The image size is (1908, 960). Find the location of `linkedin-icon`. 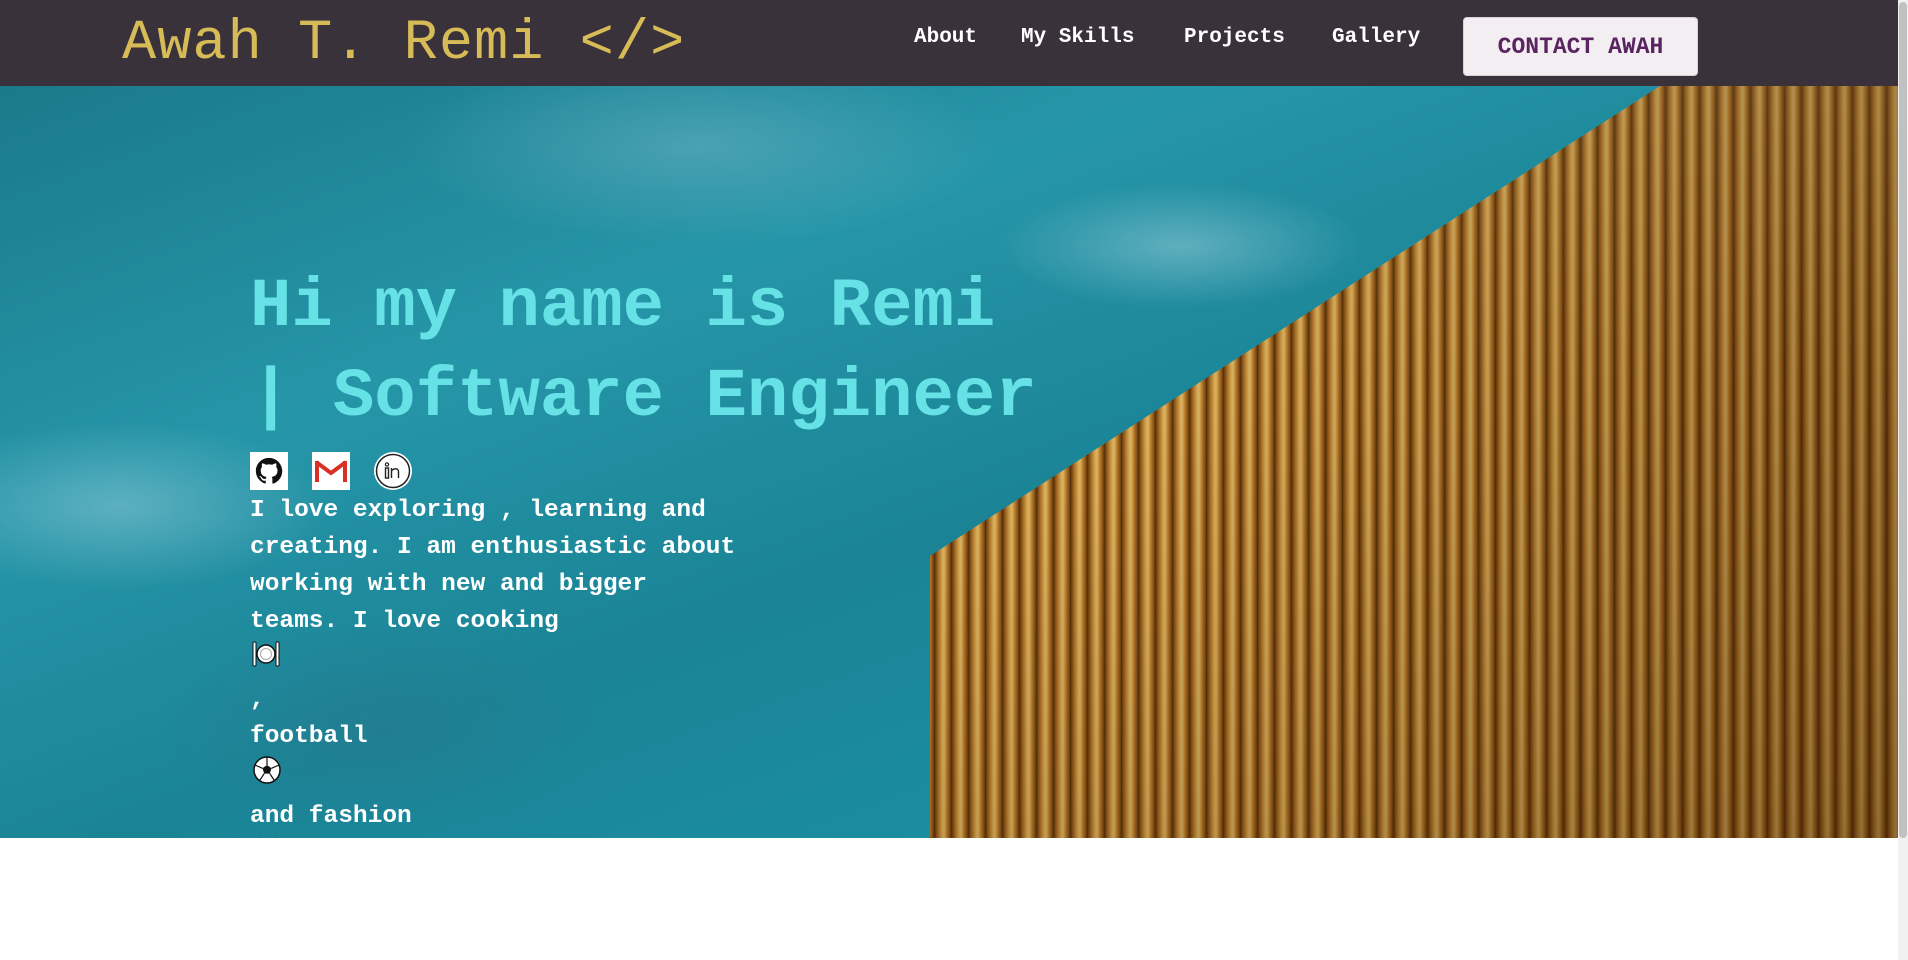

linkedin-icon is located at coordinates (393, 471).